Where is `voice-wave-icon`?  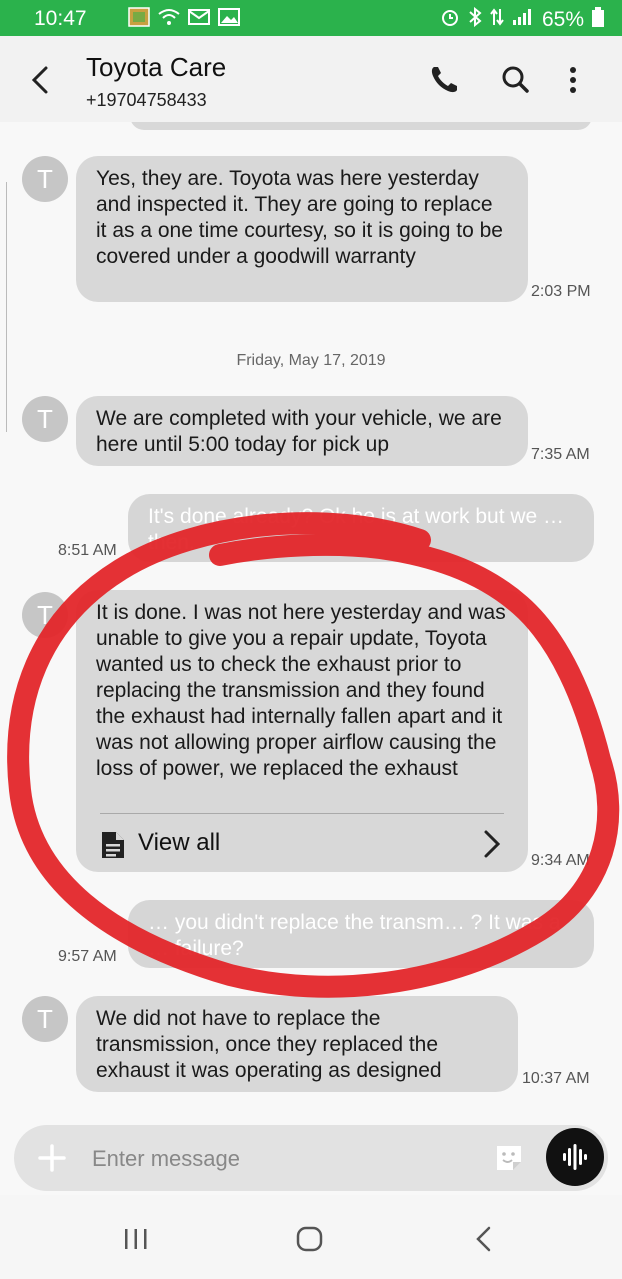
voice-wave-icon is located at coordinates (575, 1157).